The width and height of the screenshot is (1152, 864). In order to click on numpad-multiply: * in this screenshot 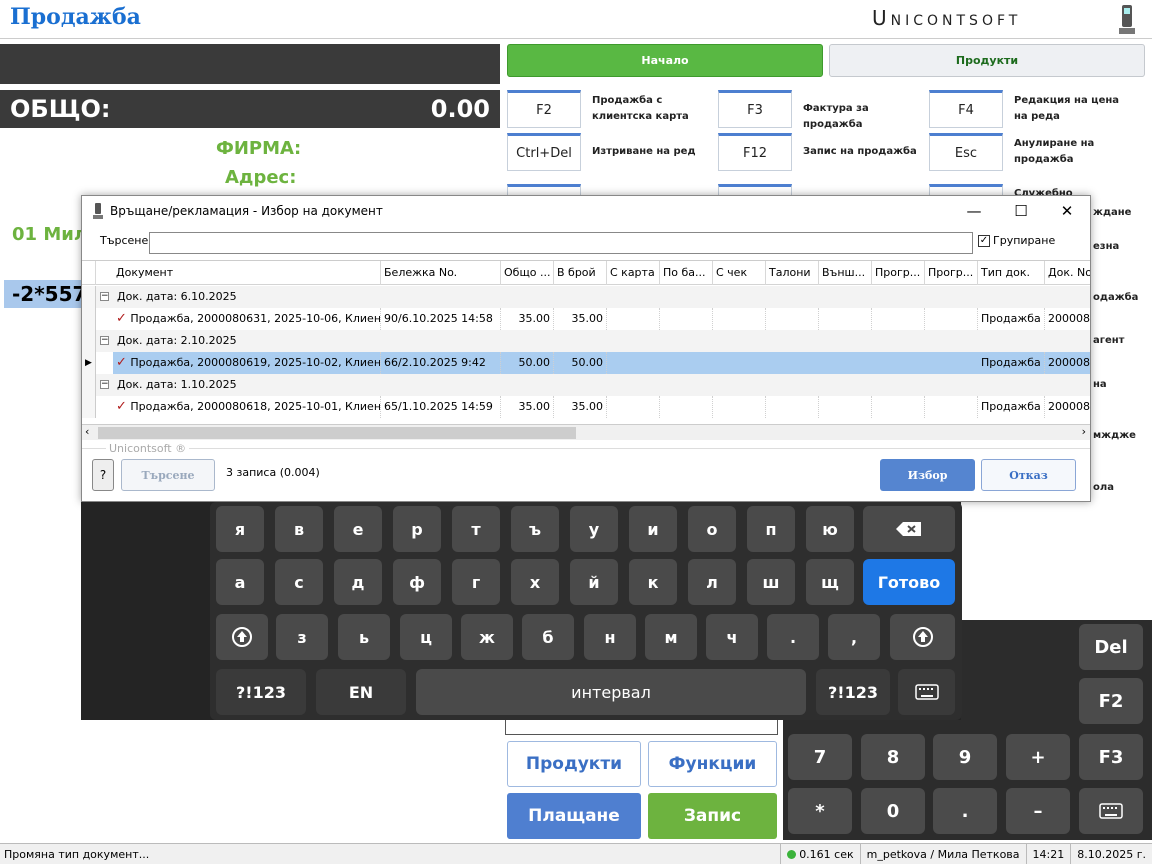, I will do `click(820, 811)`.